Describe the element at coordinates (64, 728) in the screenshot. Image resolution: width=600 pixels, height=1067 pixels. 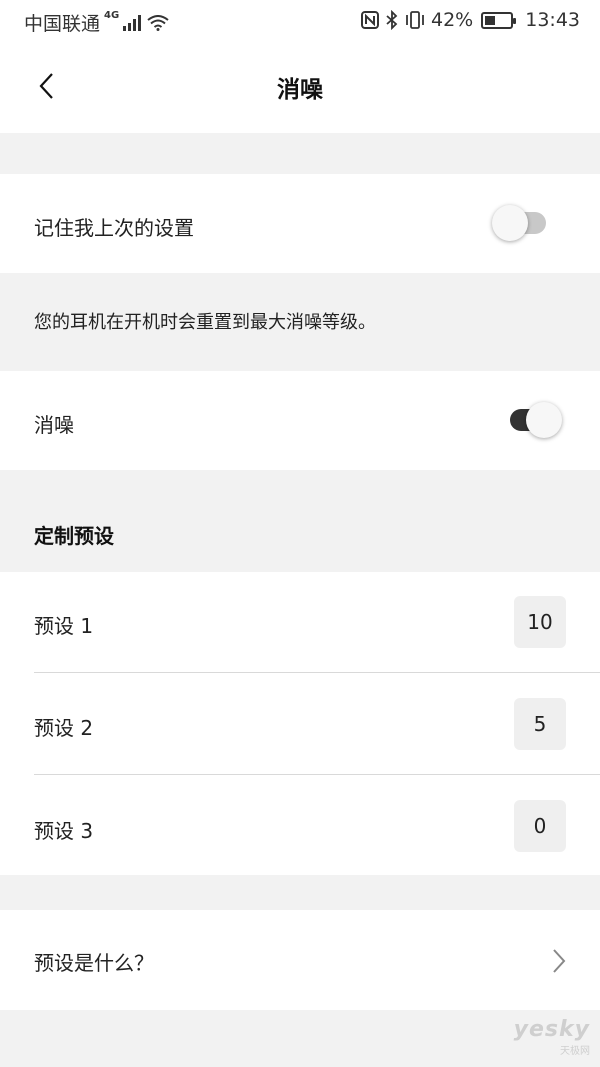
I see `preset-label: 预设 2` at that location.